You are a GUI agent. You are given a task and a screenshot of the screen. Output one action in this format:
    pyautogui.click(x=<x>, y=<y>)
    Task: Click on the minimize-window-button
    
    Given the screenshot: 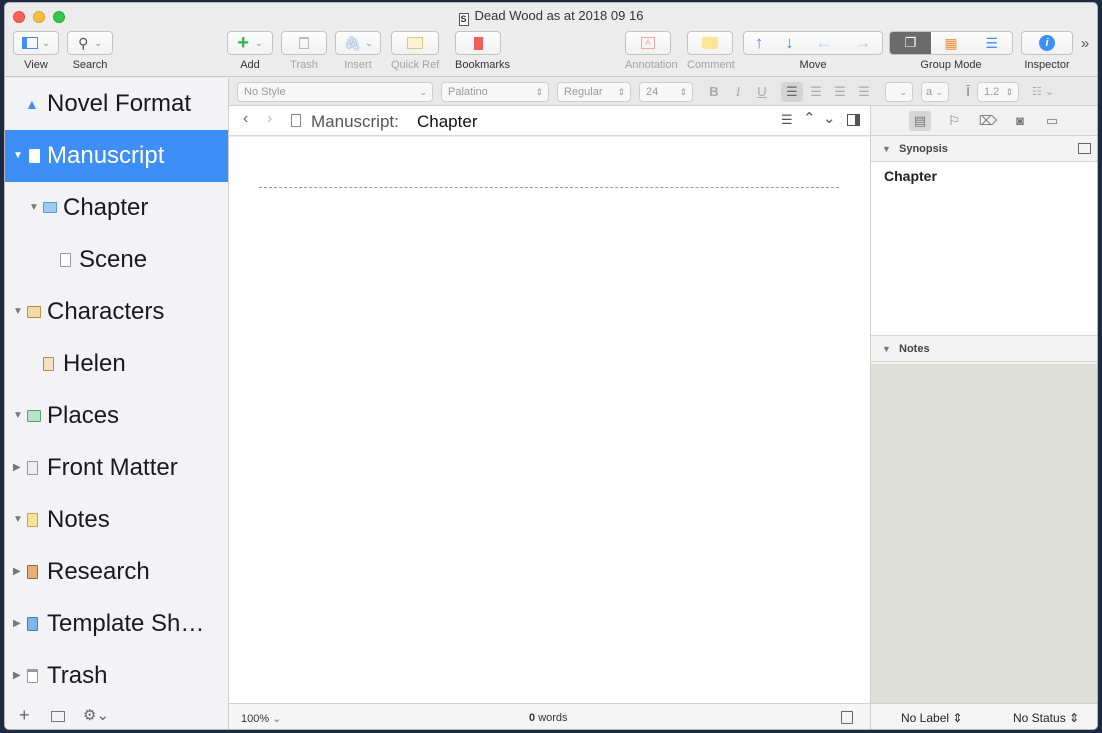 What is the action you would take?
    pyautogui.click(x=39, y=17)
    